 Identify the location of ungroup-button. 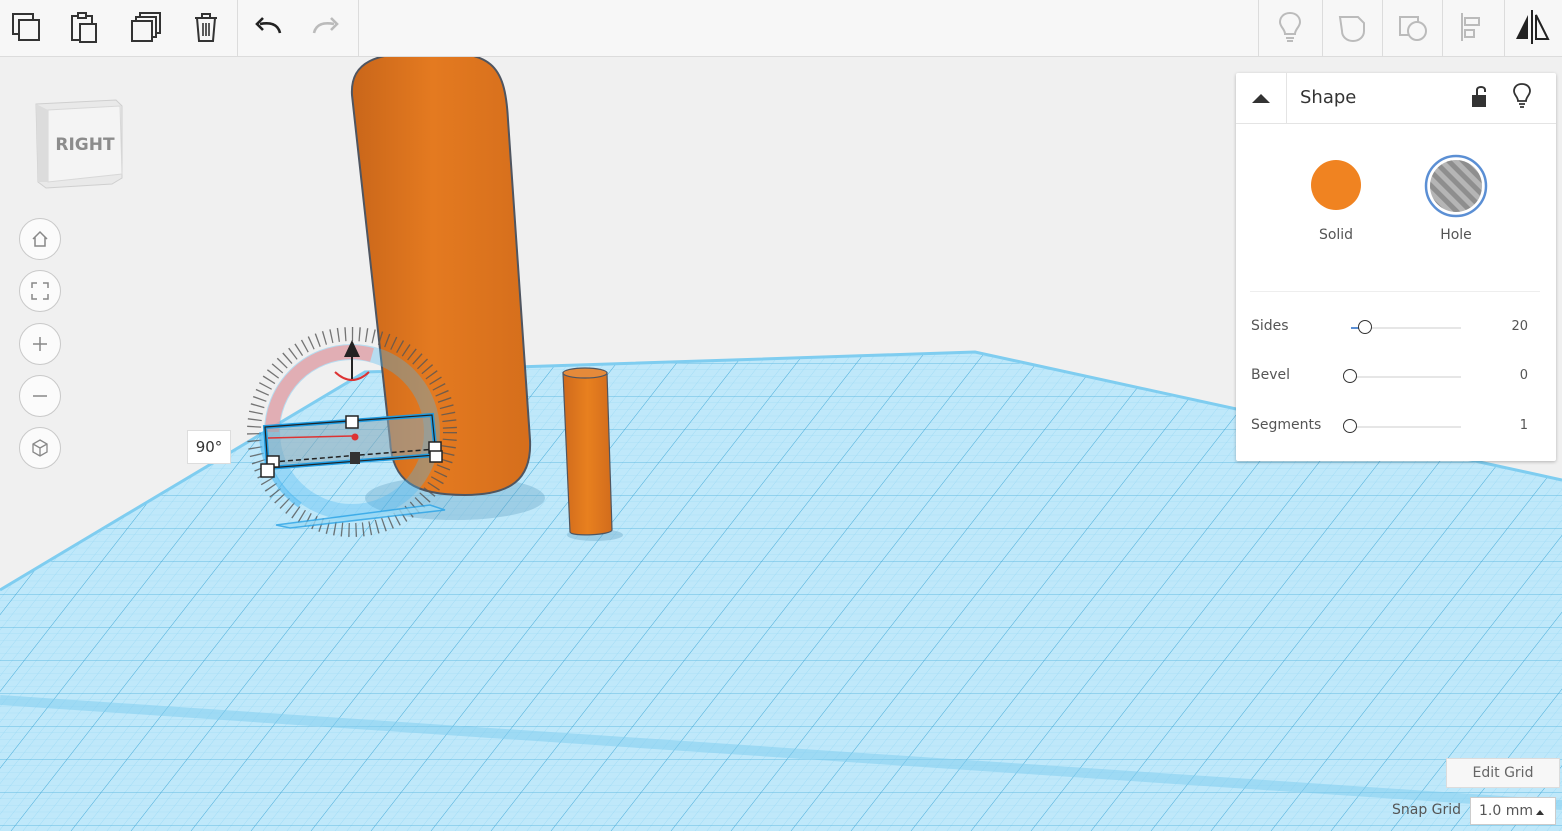
(1412, 27).